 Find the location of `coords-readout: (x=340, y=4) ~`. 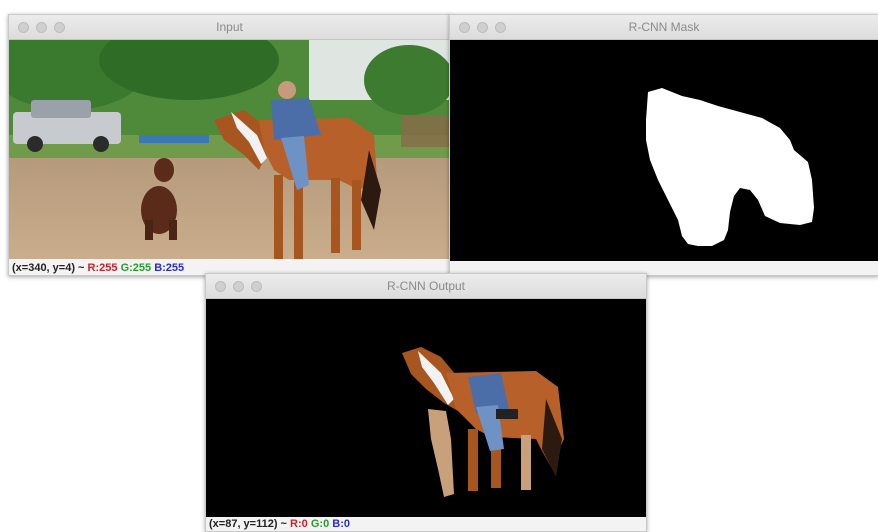

coords-readout: (x=340, y=4) ~ is located at coordinates (50, 268).